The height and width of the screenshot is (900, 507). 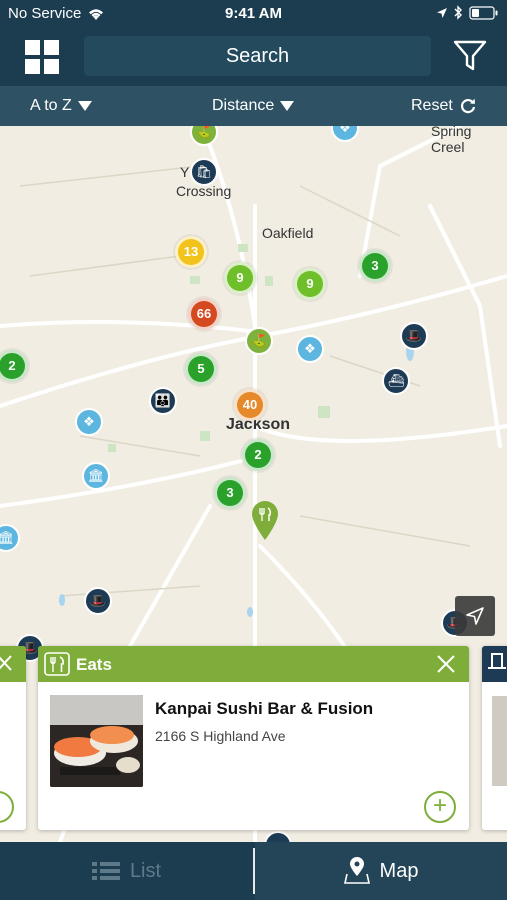 I want to click on categories-grid-icon, so click(x=42, y=57).